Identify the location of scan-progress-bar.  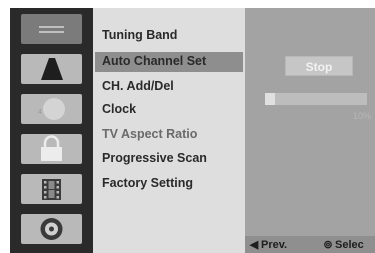
(316, 99).